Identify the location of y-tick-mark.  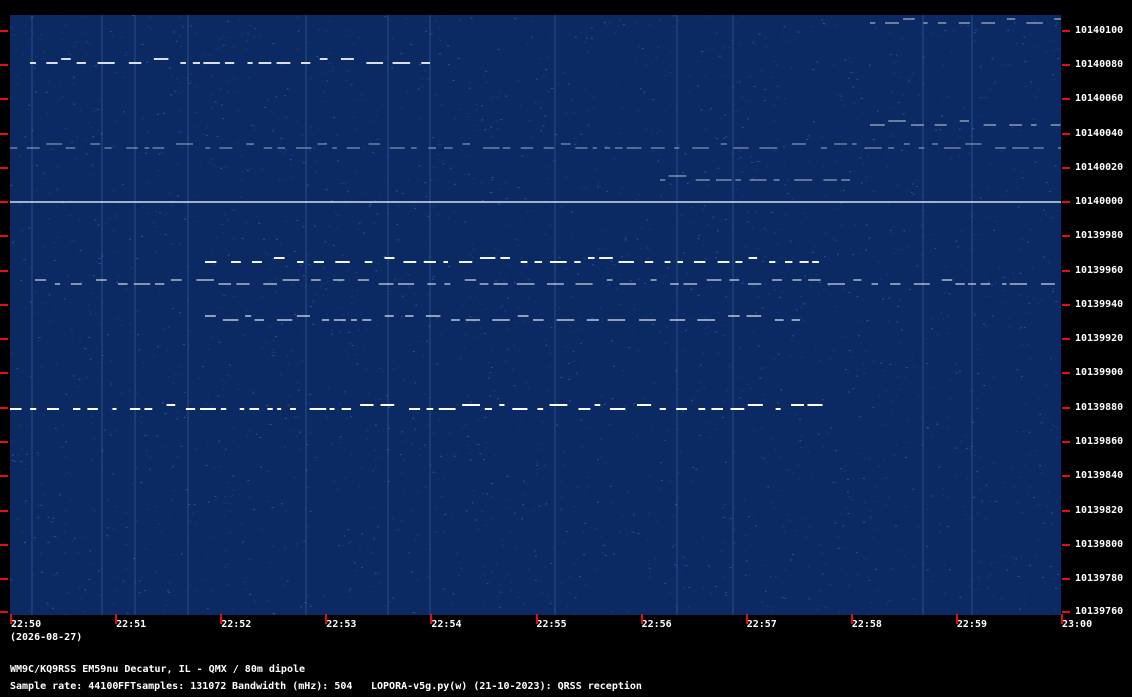
(1066, 99).